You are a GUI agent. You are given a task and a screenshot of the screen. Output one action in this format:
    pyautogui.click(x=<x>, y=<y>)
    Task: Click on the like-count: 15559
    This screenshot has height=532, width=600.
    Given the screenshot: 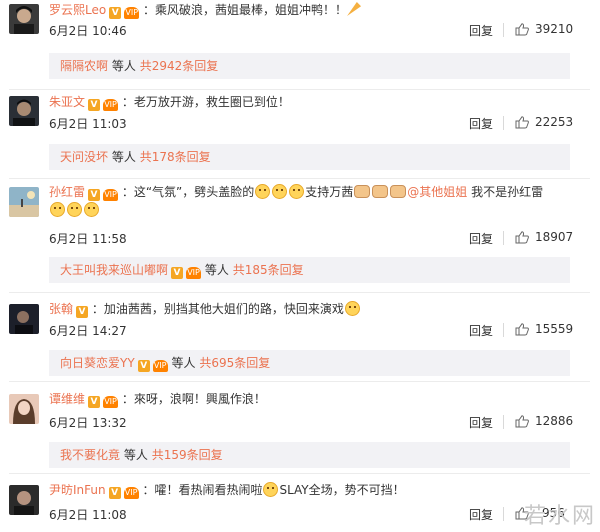 What is the action you would take?
    pyautogui.click(x=554, y=329)
    